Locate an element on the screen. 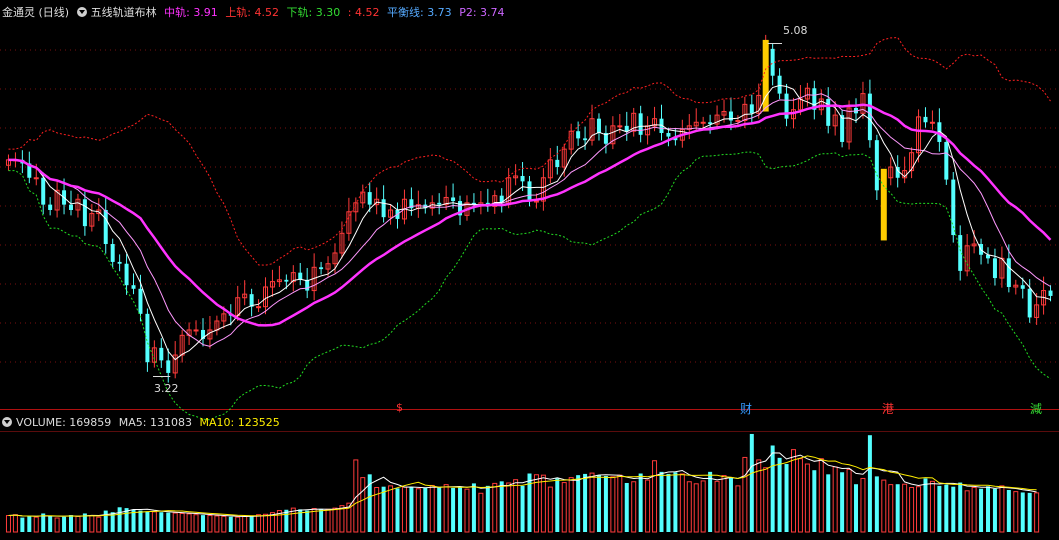 The image size is (1059, 540). event-marker-finance: 财 is located at coordinates (746, 408).